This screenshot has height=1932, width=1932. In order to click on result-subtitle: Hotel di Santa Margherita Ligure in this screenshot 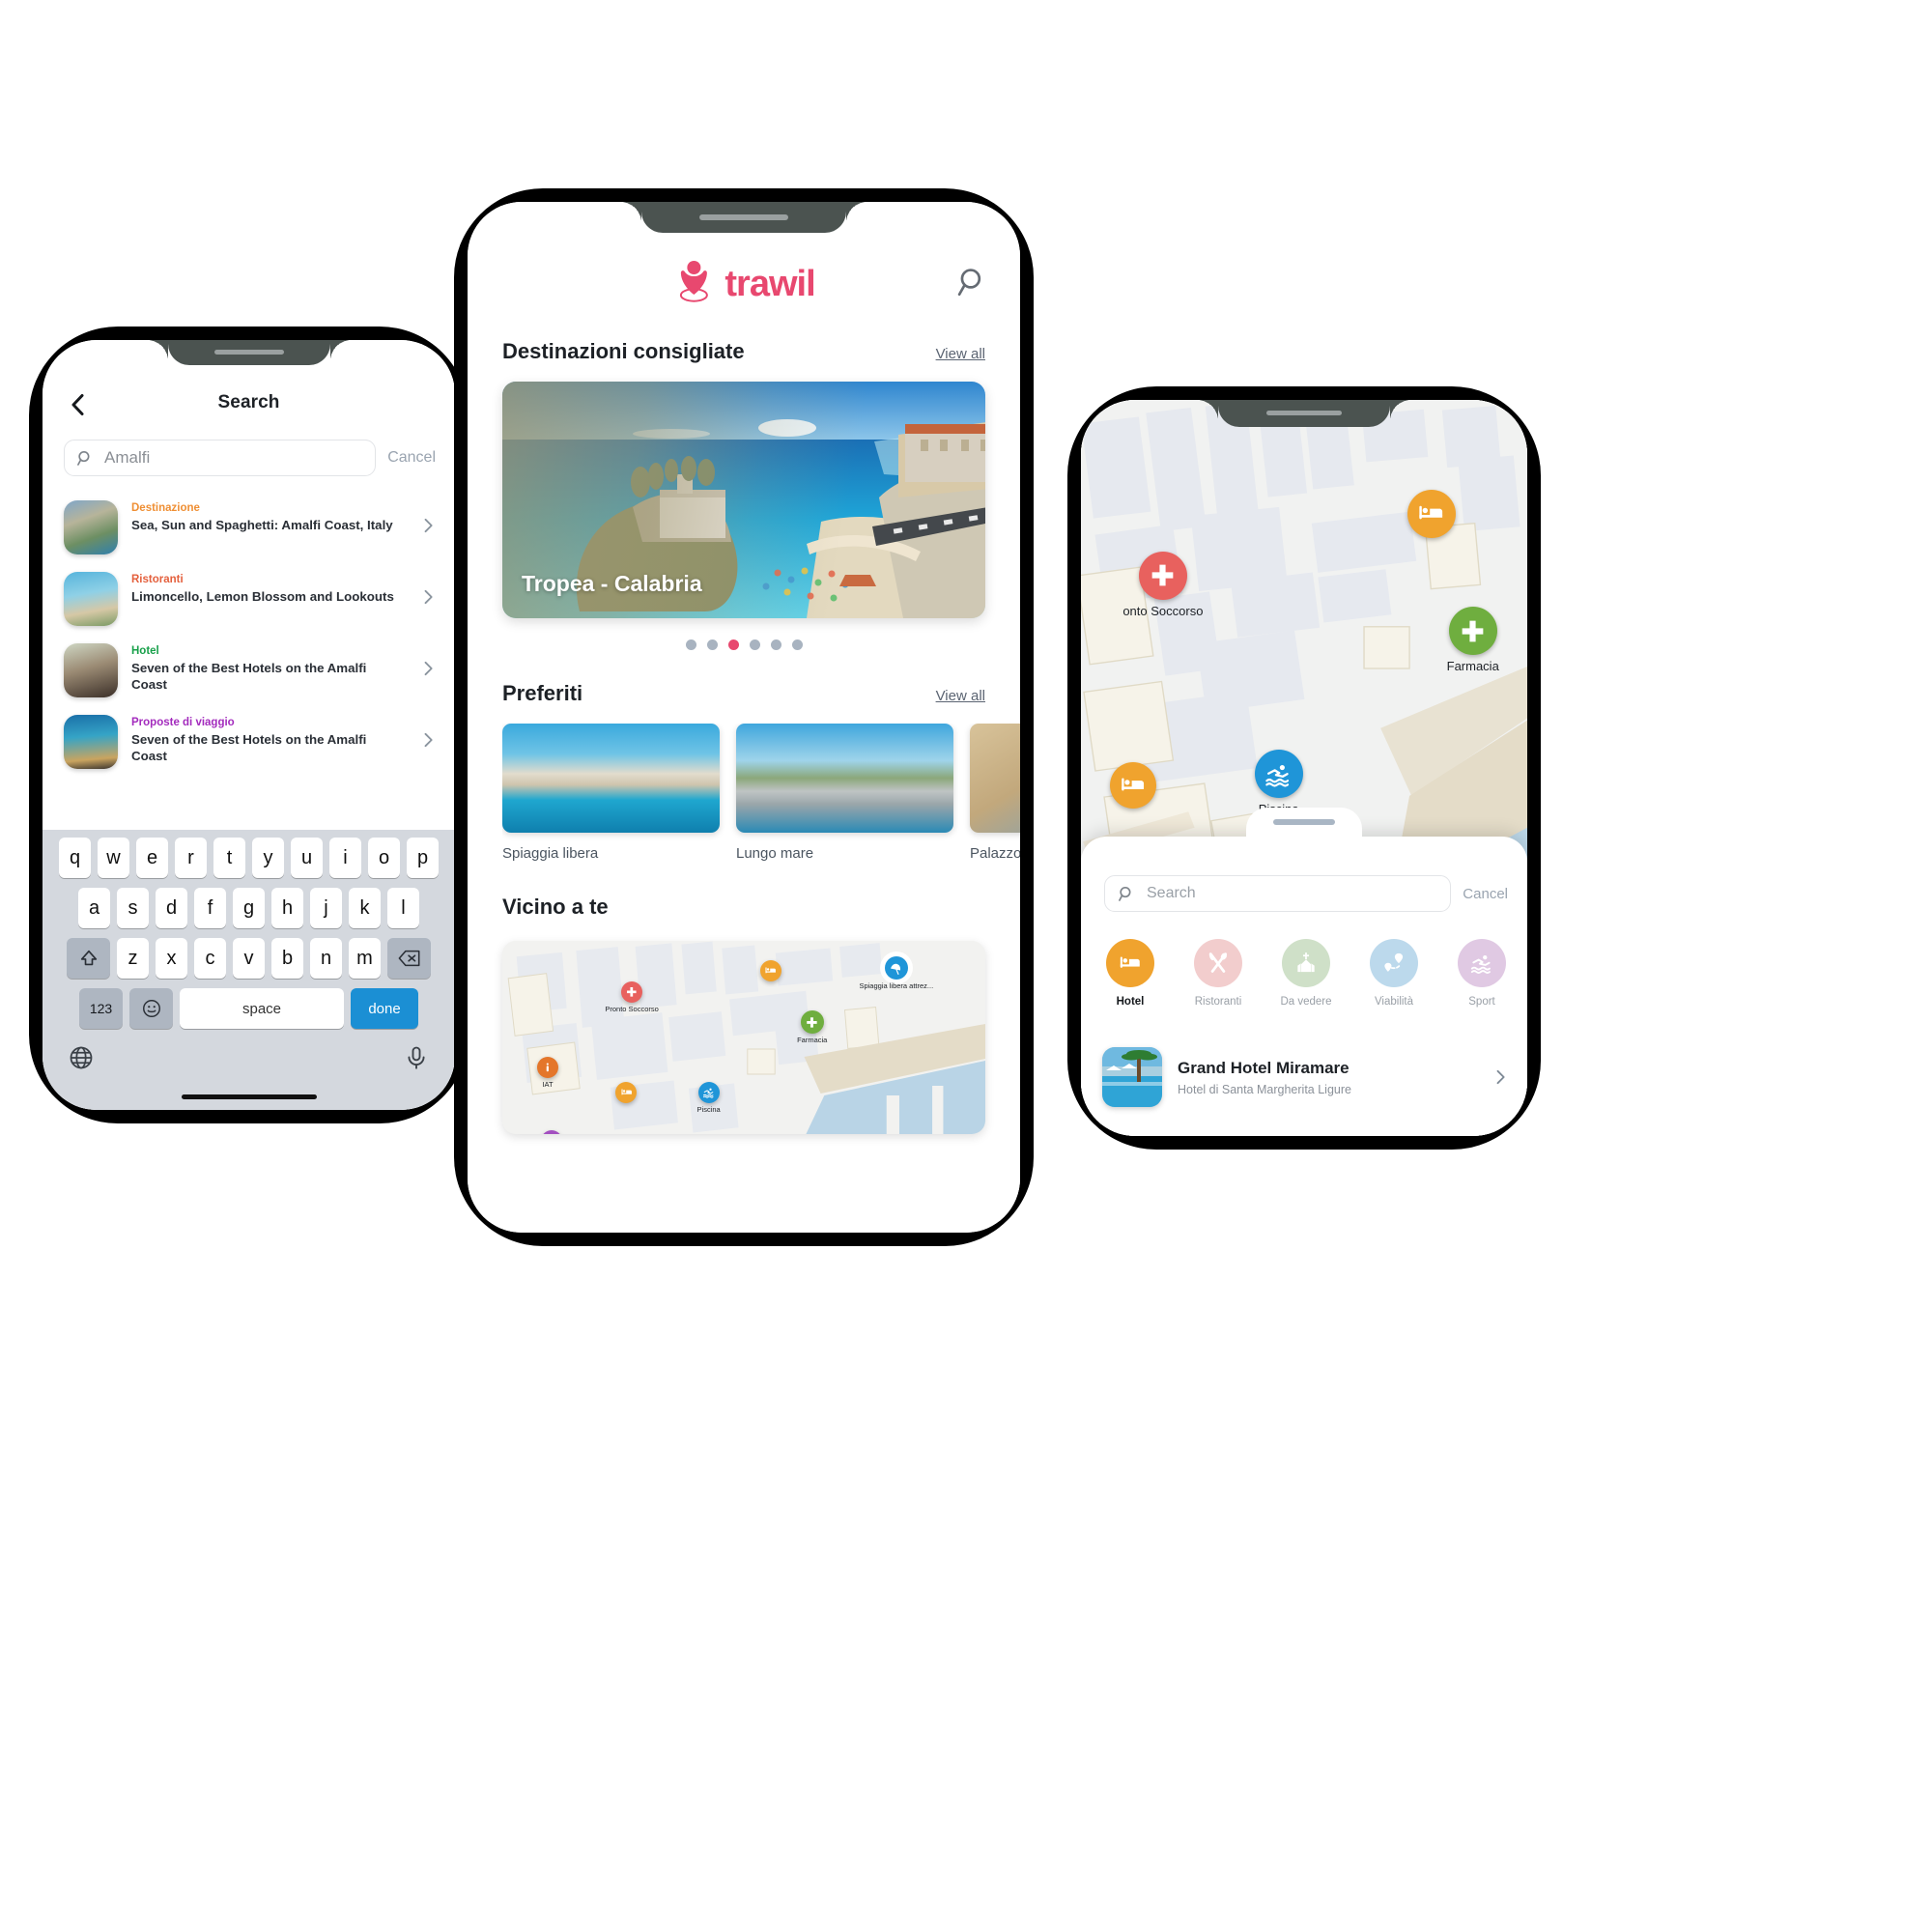, I will do `click(1264, 1089)`.